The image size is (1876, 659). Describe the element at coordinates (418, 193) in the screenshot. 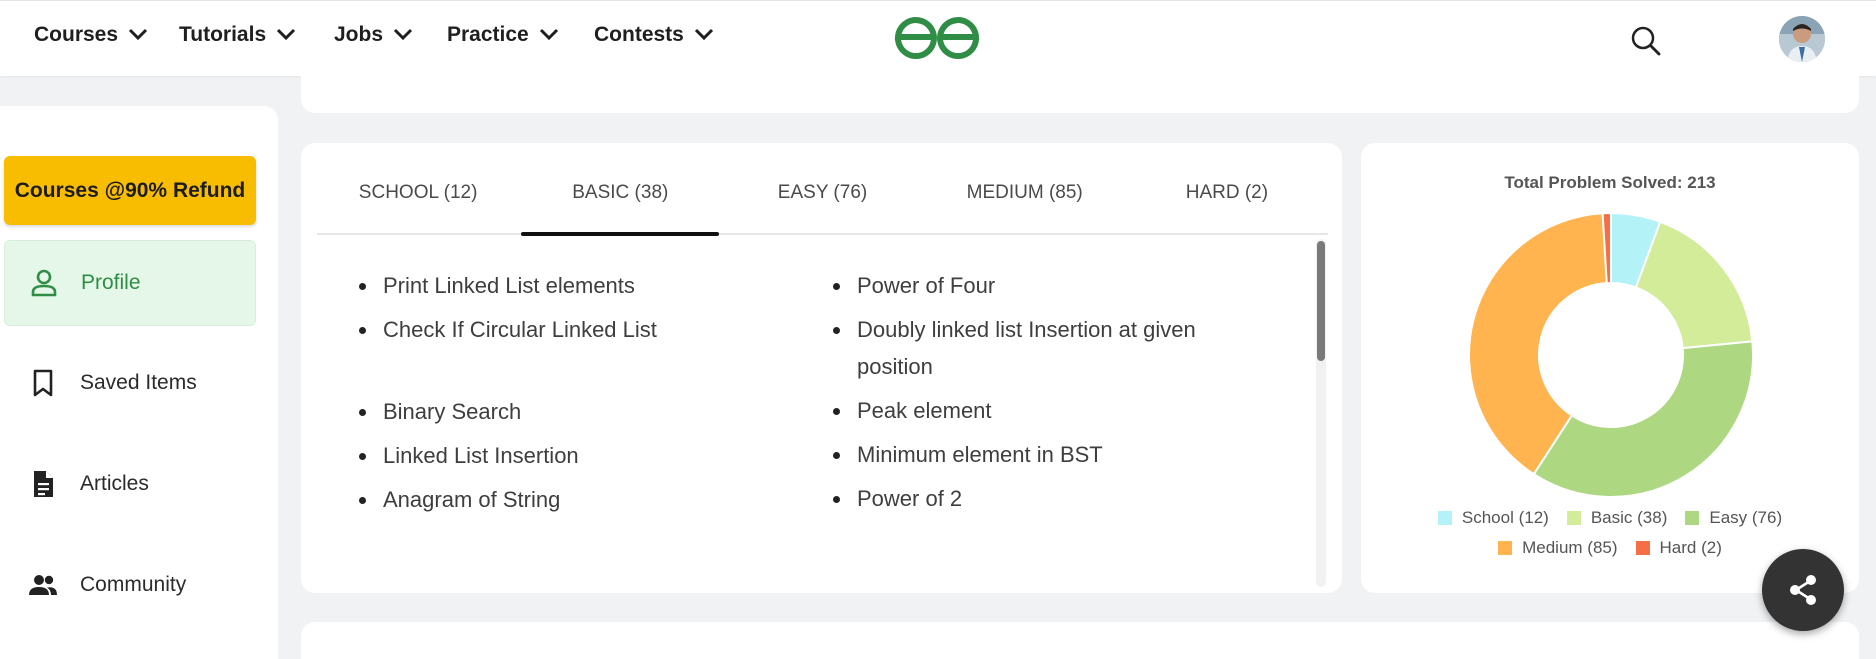

I see `tab-school: SCHOOL (12)` at that location.